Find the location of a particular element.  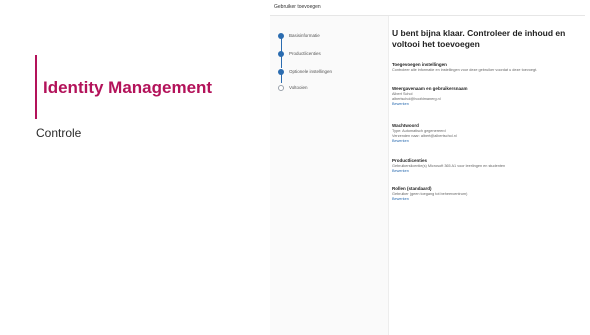

slide-title: Identity Management is located at coordinates (128, 87).